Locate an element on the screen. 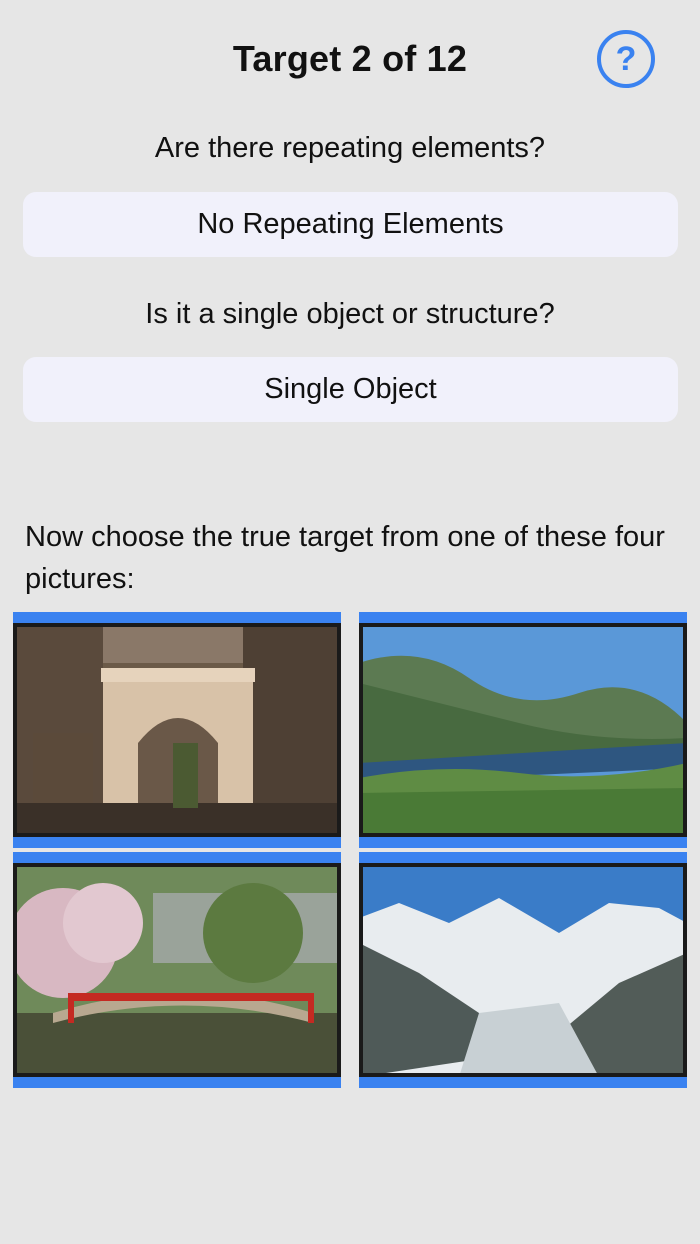 The width and height of the screenshot is (700, 1244). answer-repeating-label: No Repeating Elements is located at coordinates (350, 224).